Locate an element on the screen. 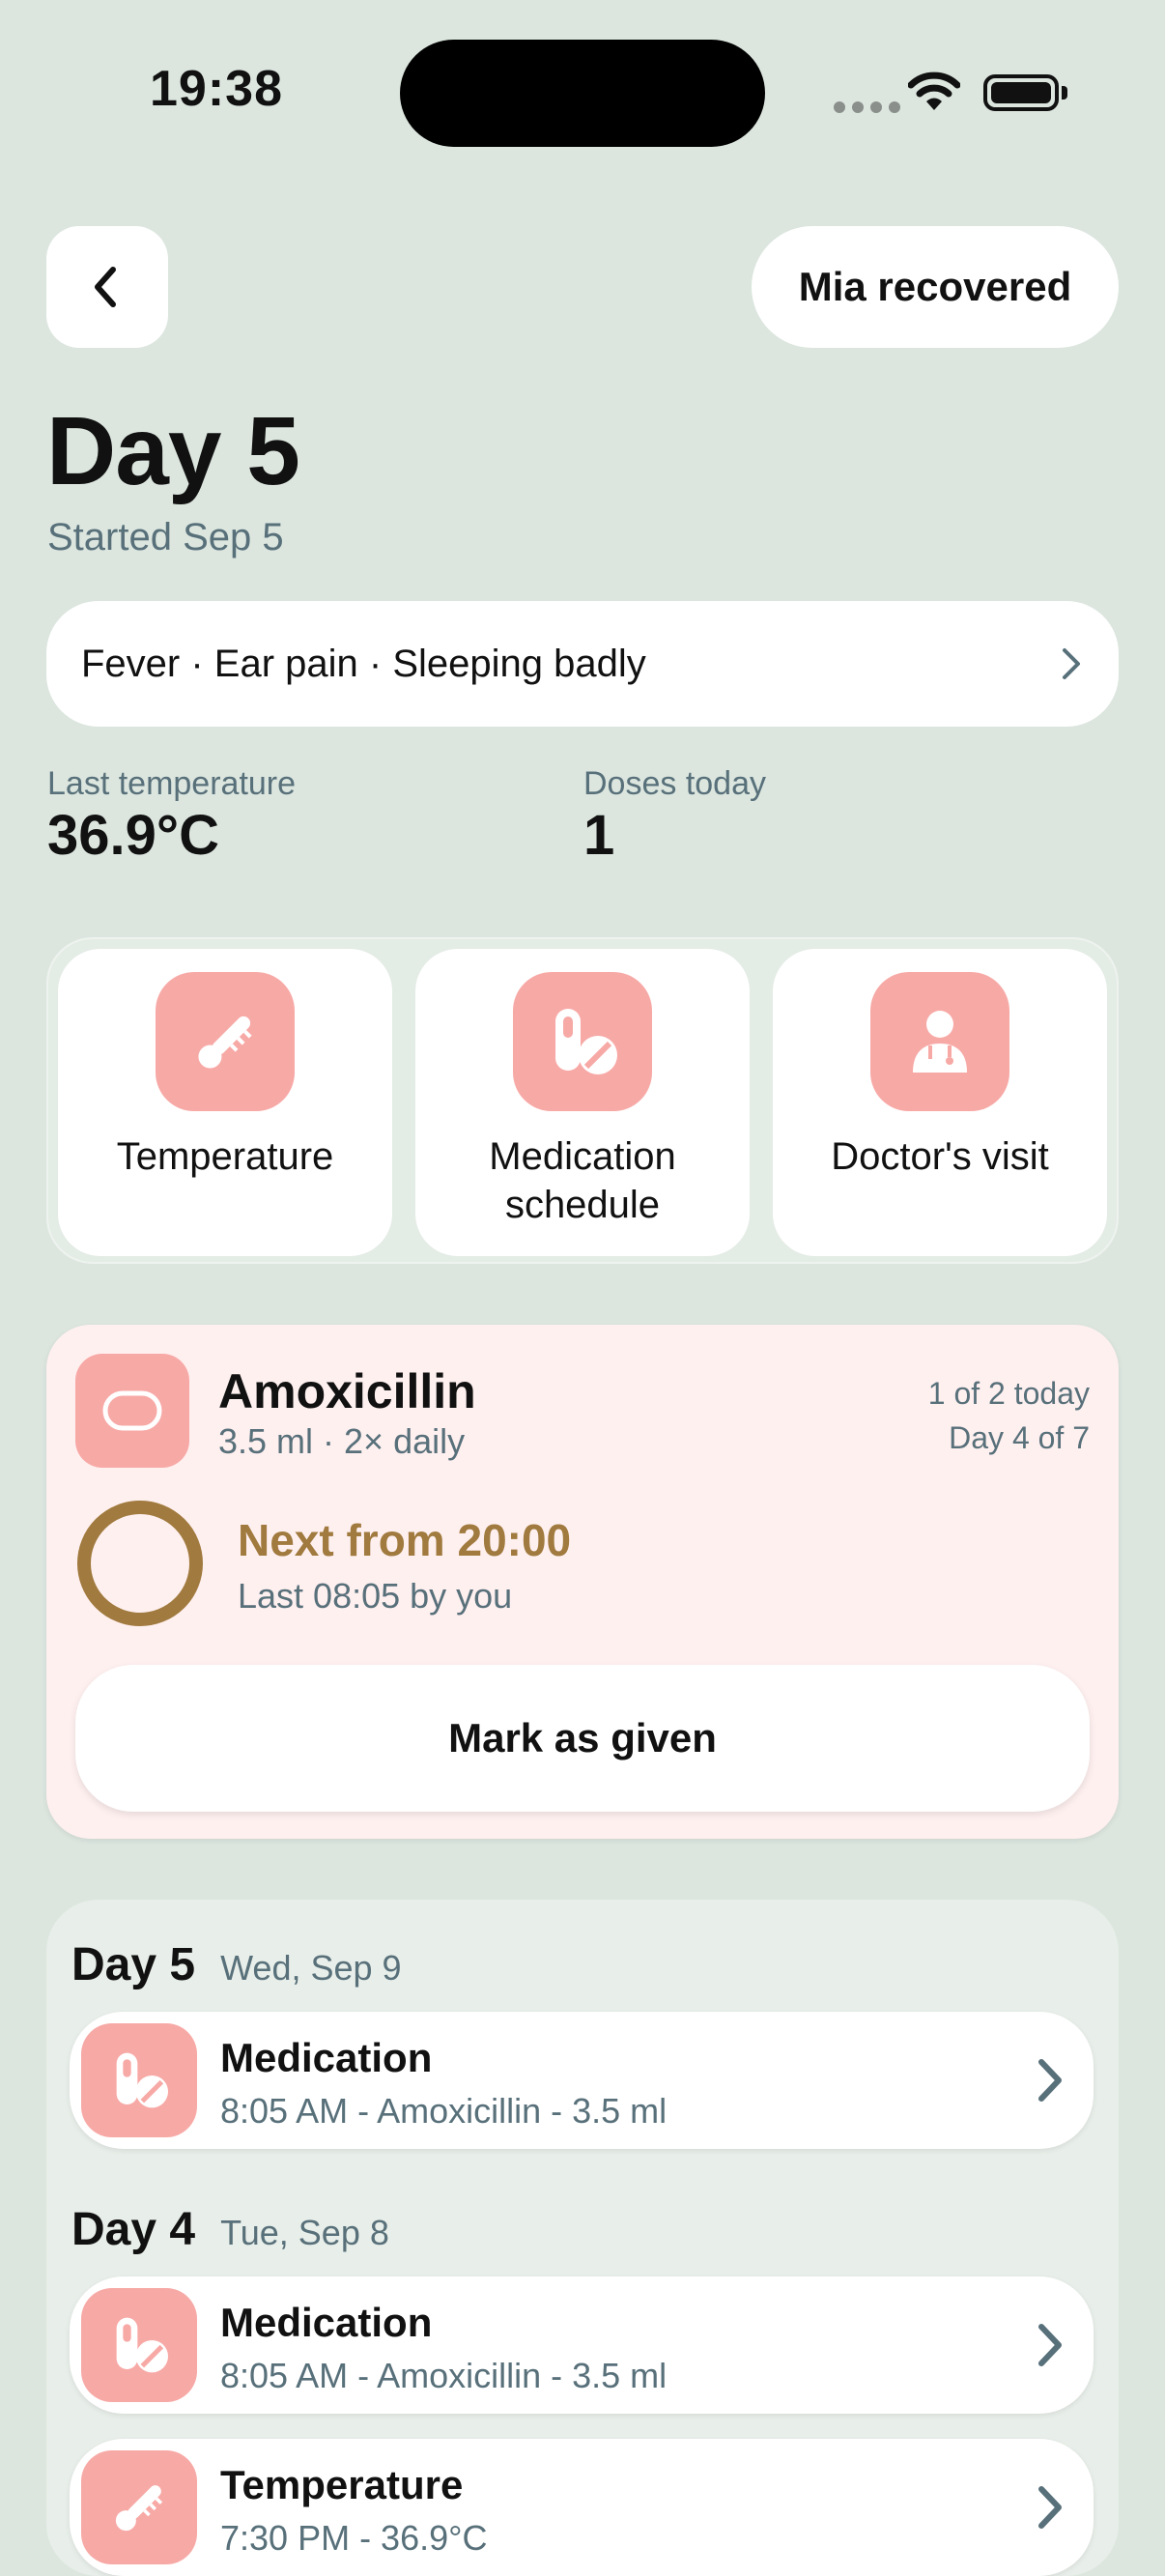  medication-schedule-action: Medication schedule is located at coordinates (582, 1102).